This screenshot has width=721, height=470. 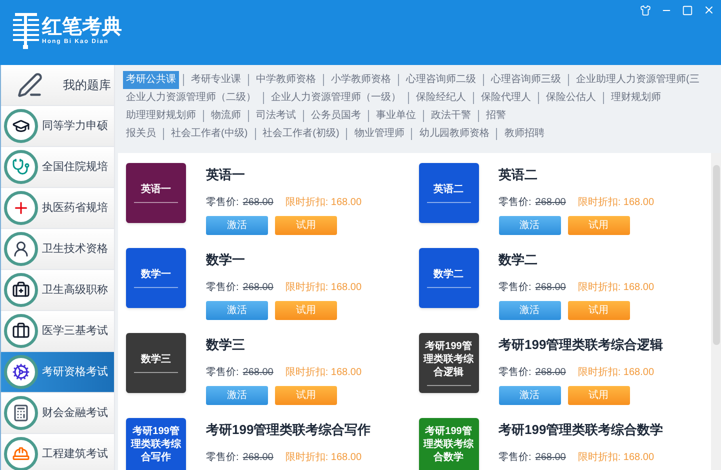 What do you see at coordinates (191, 98) in the screenshot?
I see `category-tab: 企业人力资源管理师（二级）` at bounding box center [191, 98].